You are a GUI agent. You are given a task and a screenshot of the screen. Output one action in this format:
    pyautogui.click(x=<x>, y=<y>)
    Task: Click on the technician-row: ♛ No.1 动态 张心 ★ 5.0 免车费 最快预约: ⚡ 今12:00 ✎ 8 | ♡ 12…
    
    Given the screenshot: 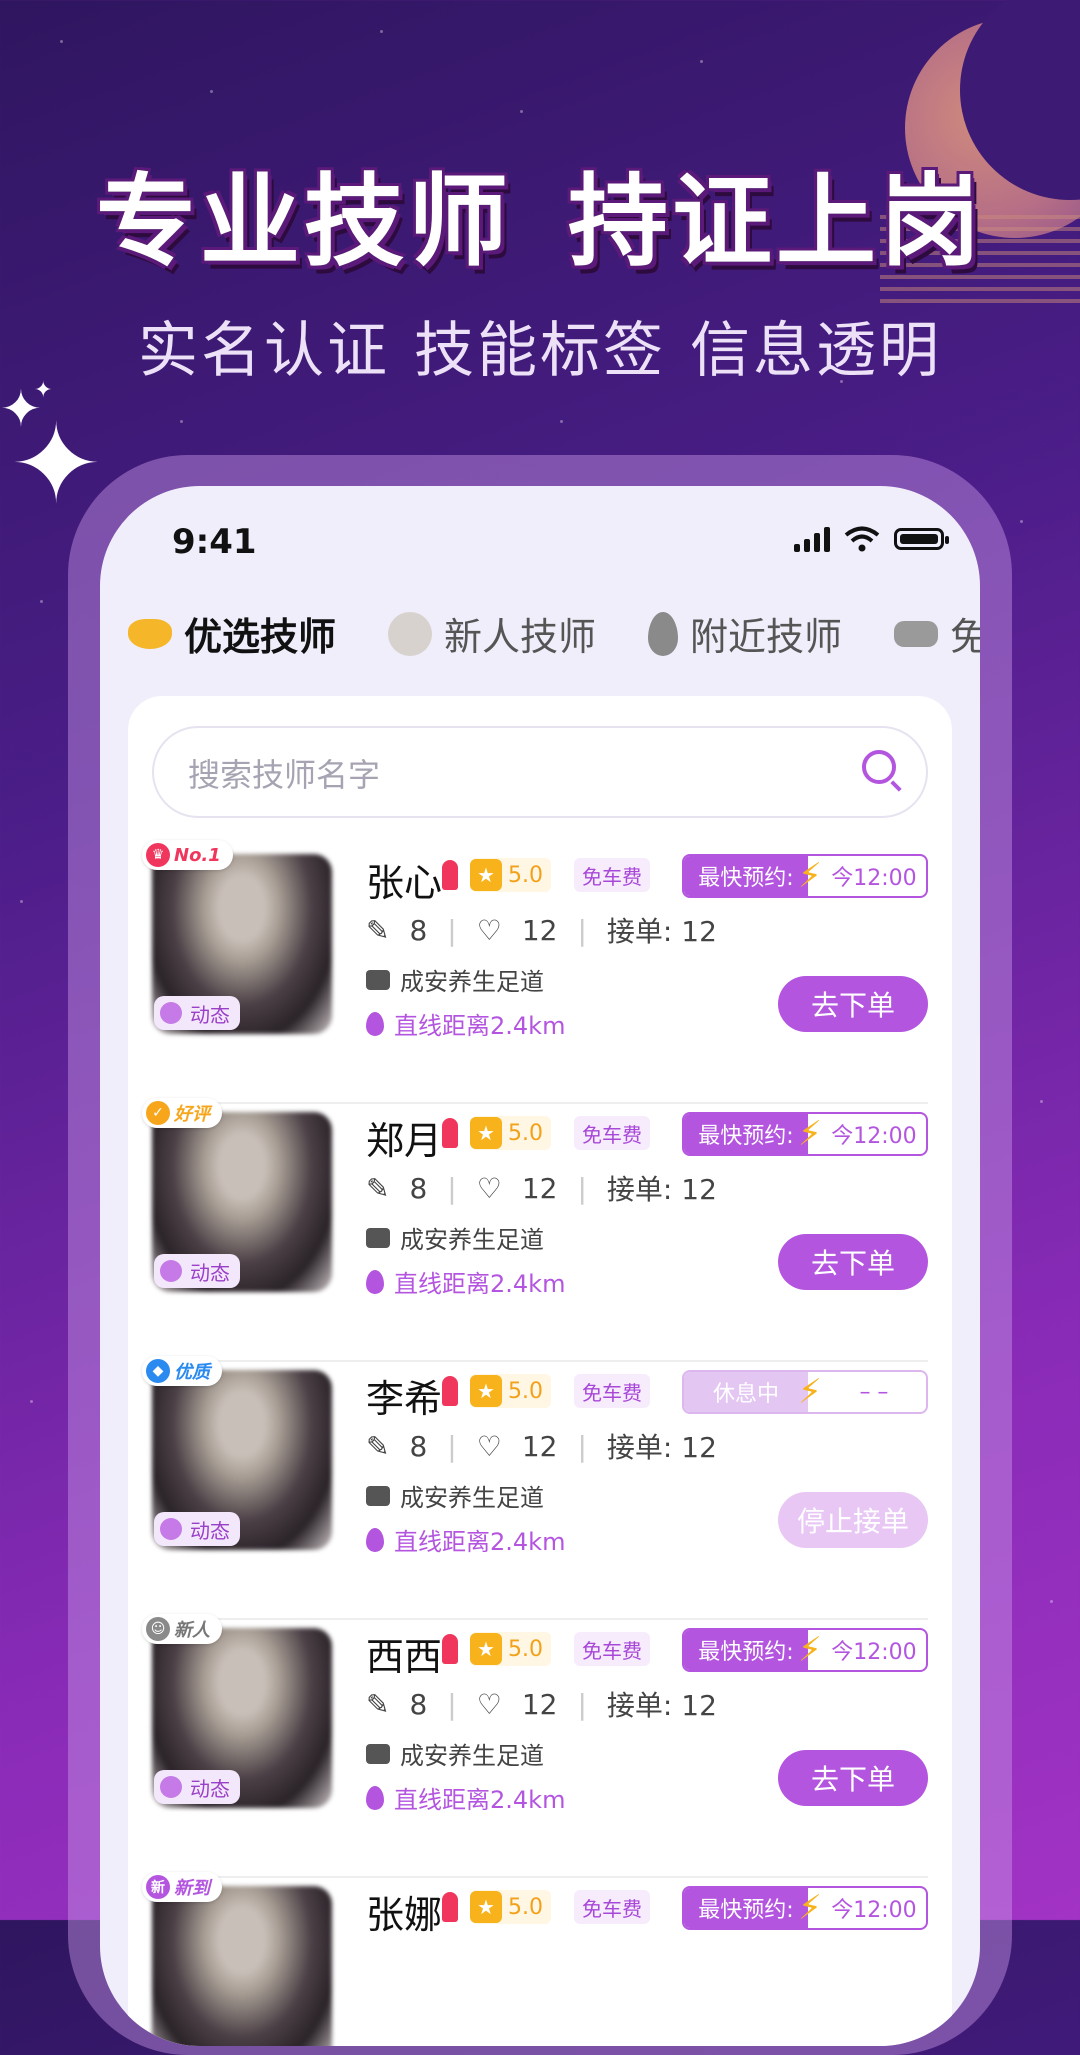 What is the action you would take?
    pyautogui.click(x=535, y=972)
    